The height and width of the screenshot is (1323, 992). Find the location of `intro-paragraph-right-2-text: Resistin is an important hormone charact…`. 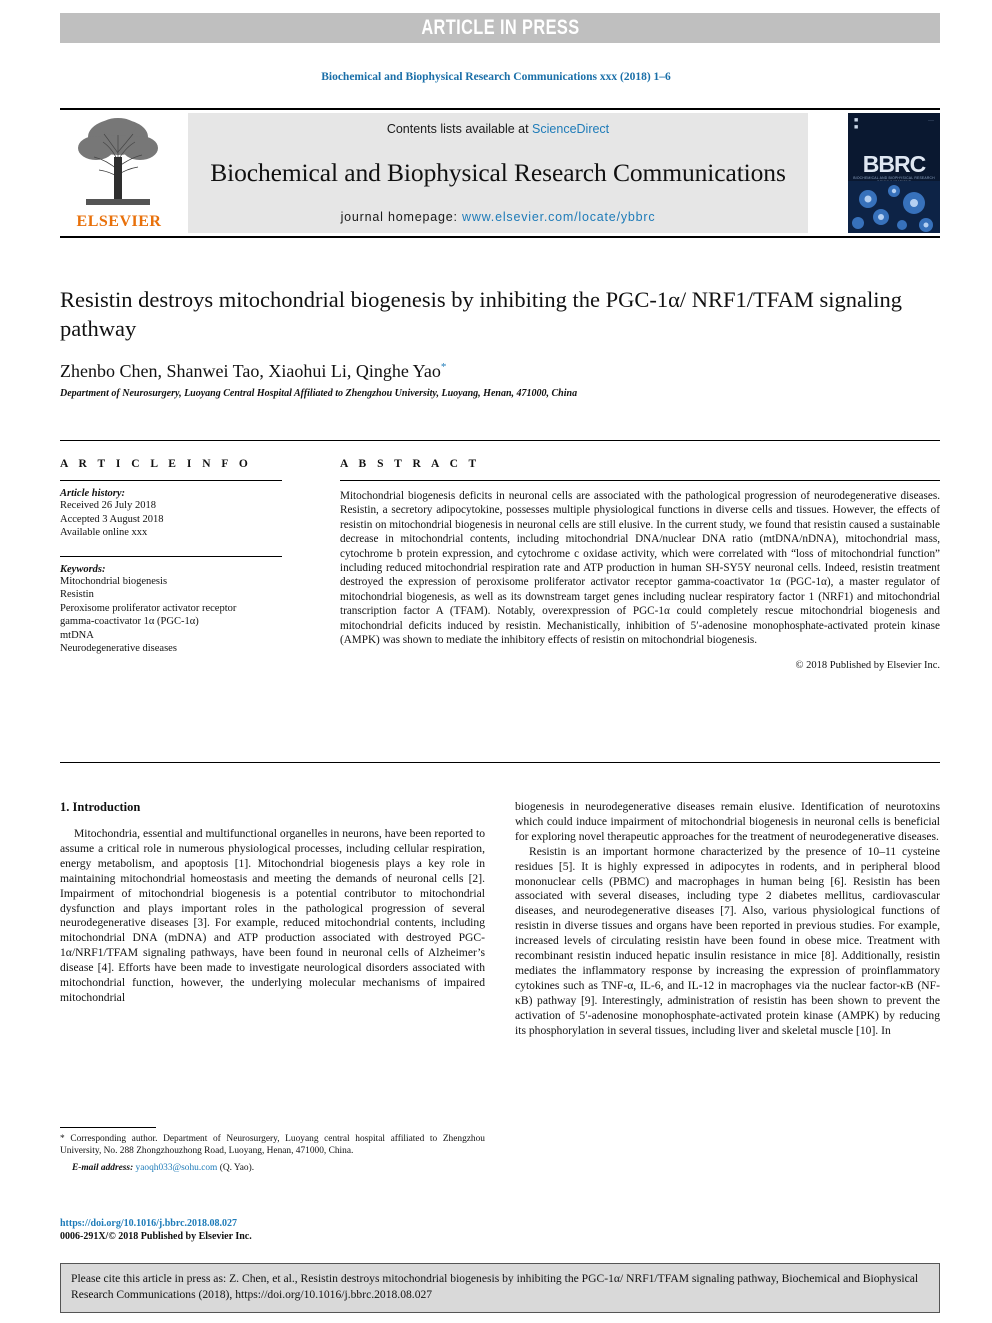

intro-paragraph-right-2-text: Resistin is an important hormone charact… is located at coordinates (727, 940).